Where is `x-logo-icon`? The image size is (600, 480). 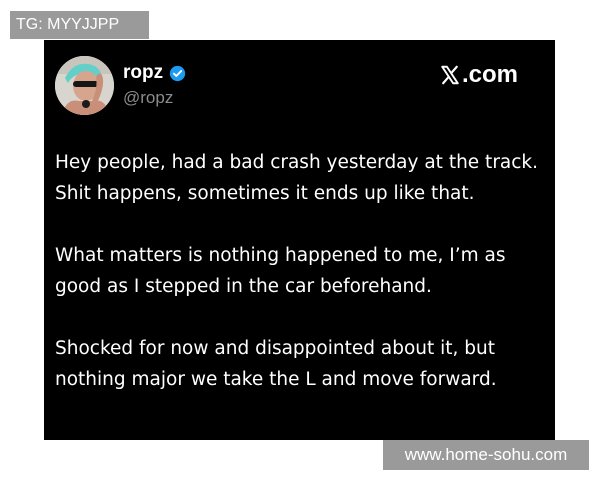 x-logo-icon is located at coordinates (450, 75).